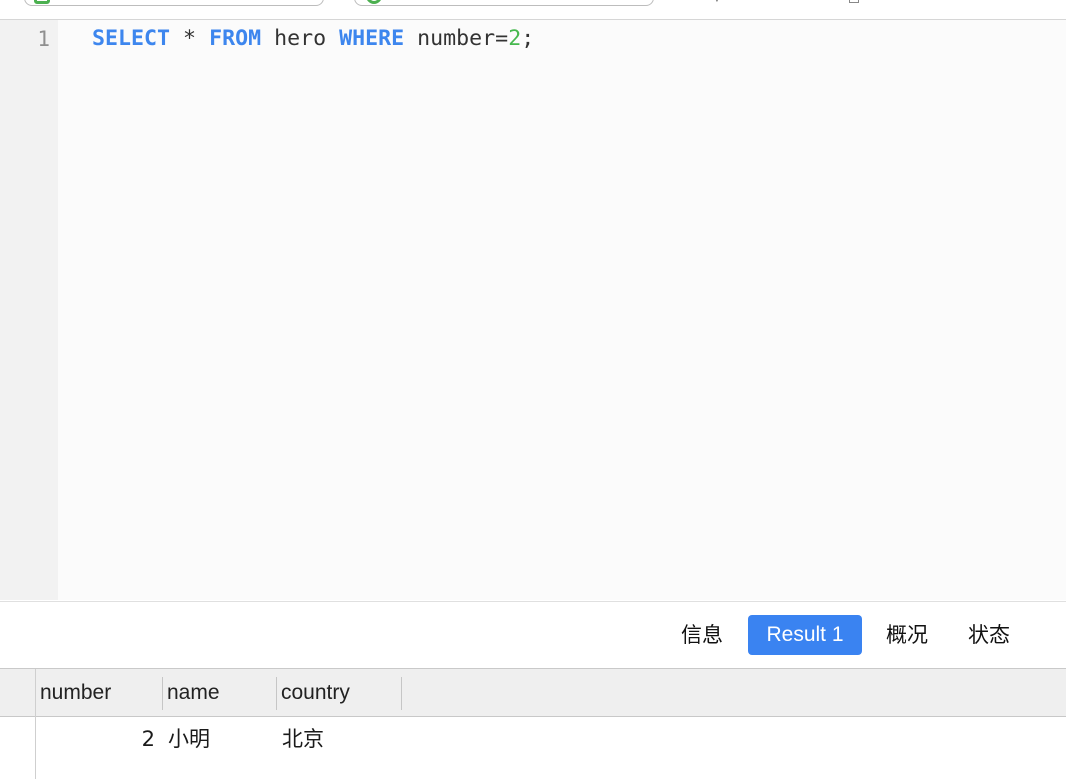 The image size is (1066, 779). I want to click on cell-number: 2, so click(95, 739).